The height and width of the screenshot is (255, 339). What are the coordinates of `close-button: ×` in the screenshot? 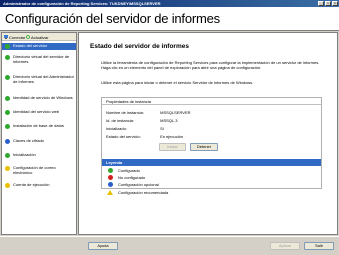 It's located at (335, 3).